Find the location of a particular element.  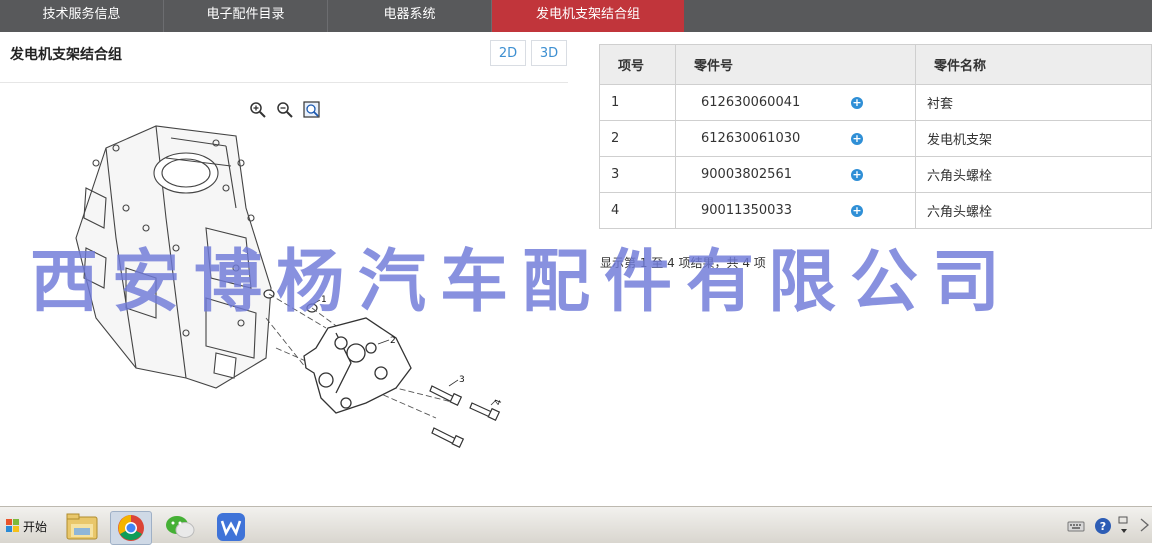

divider is located at coordinates (284, 82).